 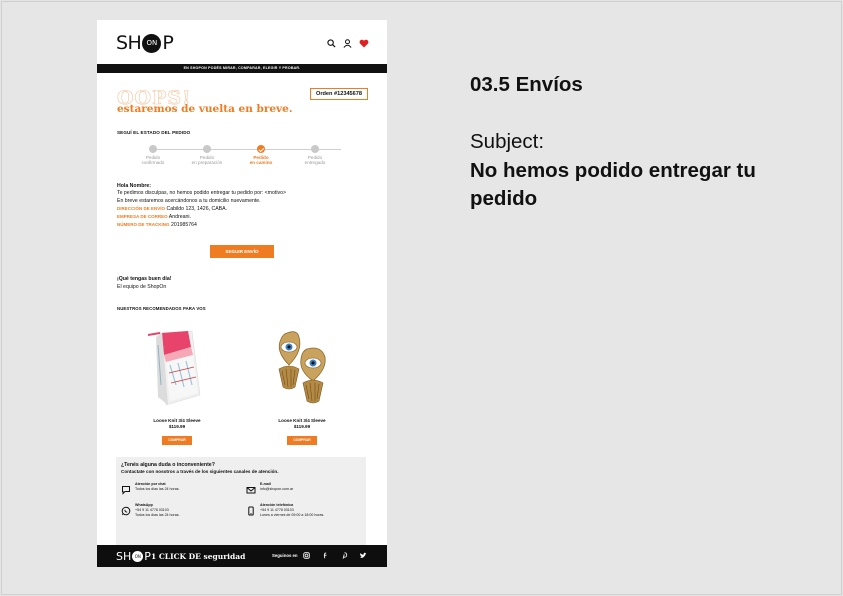 What do you see at coordinates (261, 163) in the screenshot?
I see `step-label: en camino` at bounding box center [261, 163].